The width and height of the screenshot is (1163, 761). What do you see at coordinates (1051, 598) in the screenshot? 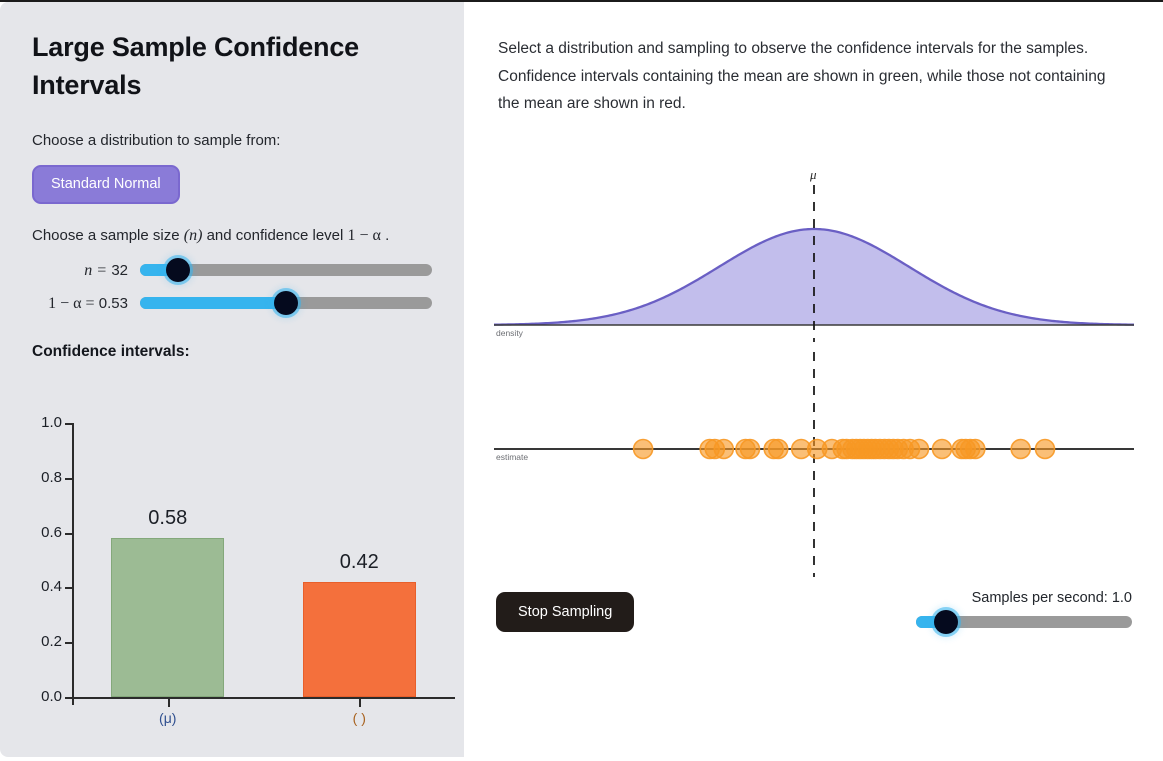
I see `samples-per-second-label: Samples per second: 1.0` at bounding box center [1051, 598].